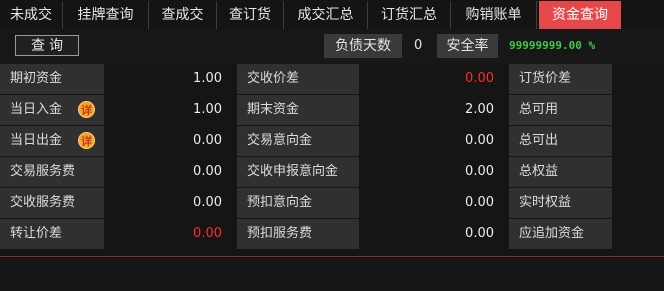 Image resolution: width=664 pixels, height=291 pixels. I want to click on ending-funds-label: 期末资金, so click(298, 110).